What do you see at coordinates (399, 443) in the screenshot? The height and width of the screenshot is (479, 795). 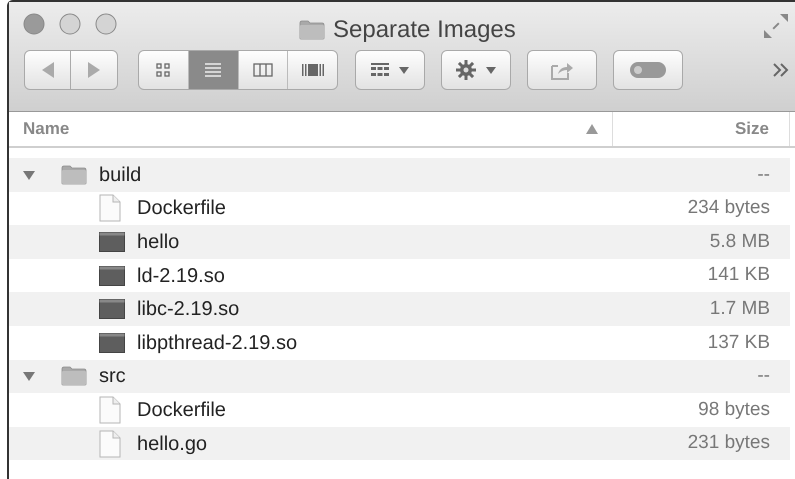 I see `file-row: hello.go 231 bytes` at bounding box center [399, 443].